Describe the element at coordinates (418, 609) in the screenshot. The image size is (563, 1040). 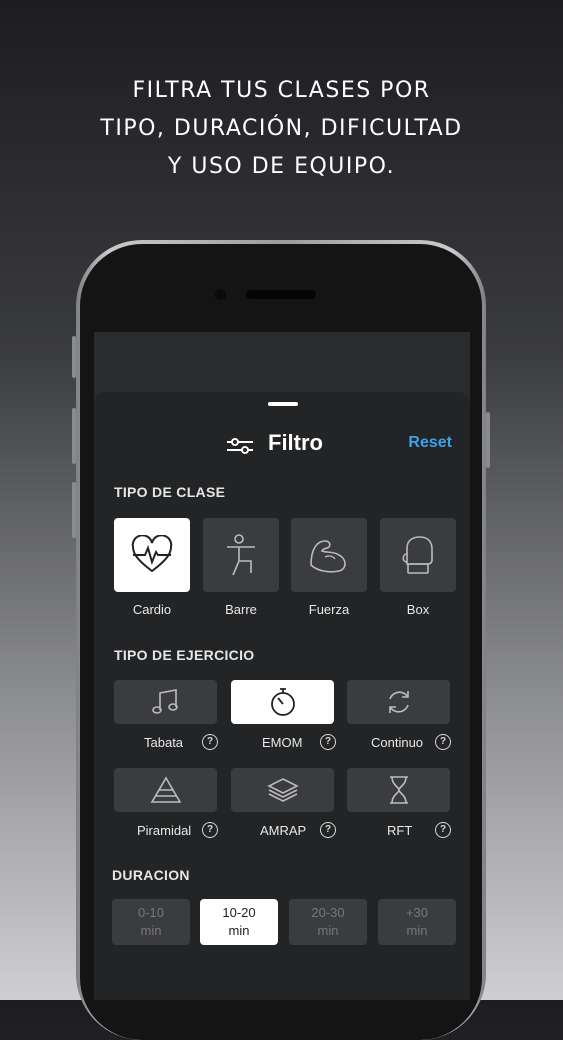
I see `class-label-box: Box` at that location.